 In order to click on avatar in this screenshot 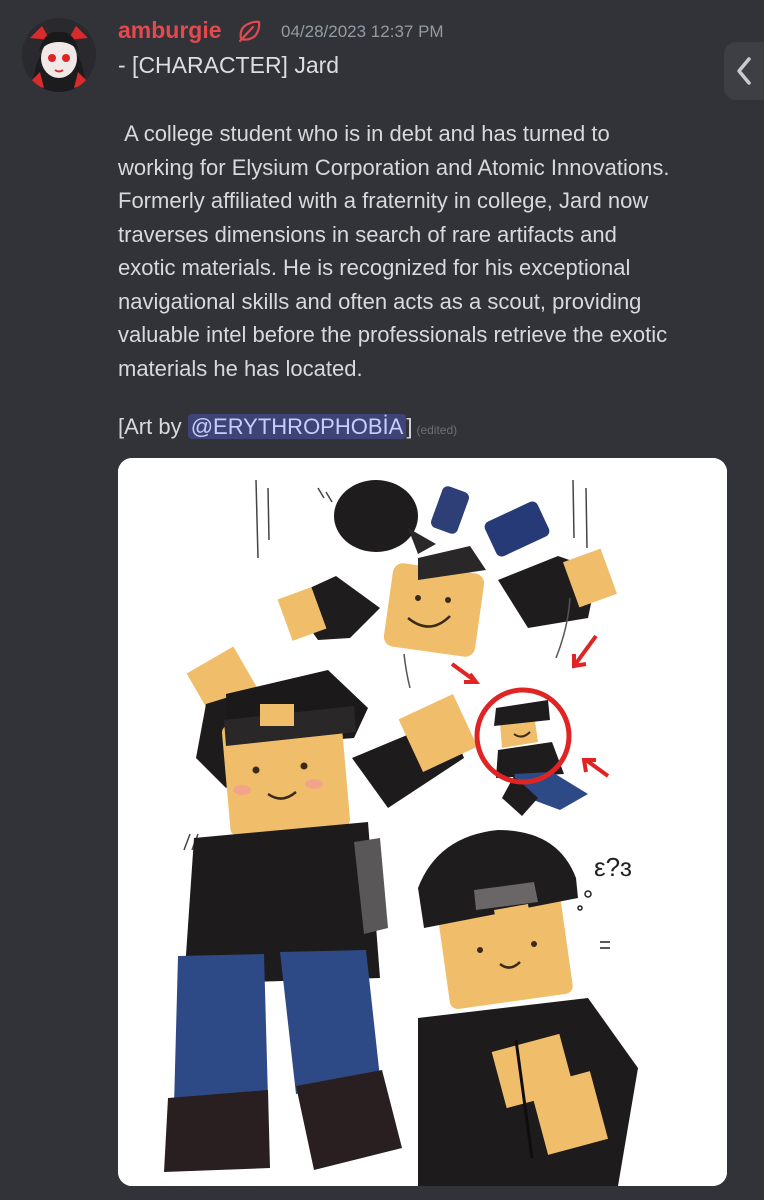, I will do `click(59, 55)`.